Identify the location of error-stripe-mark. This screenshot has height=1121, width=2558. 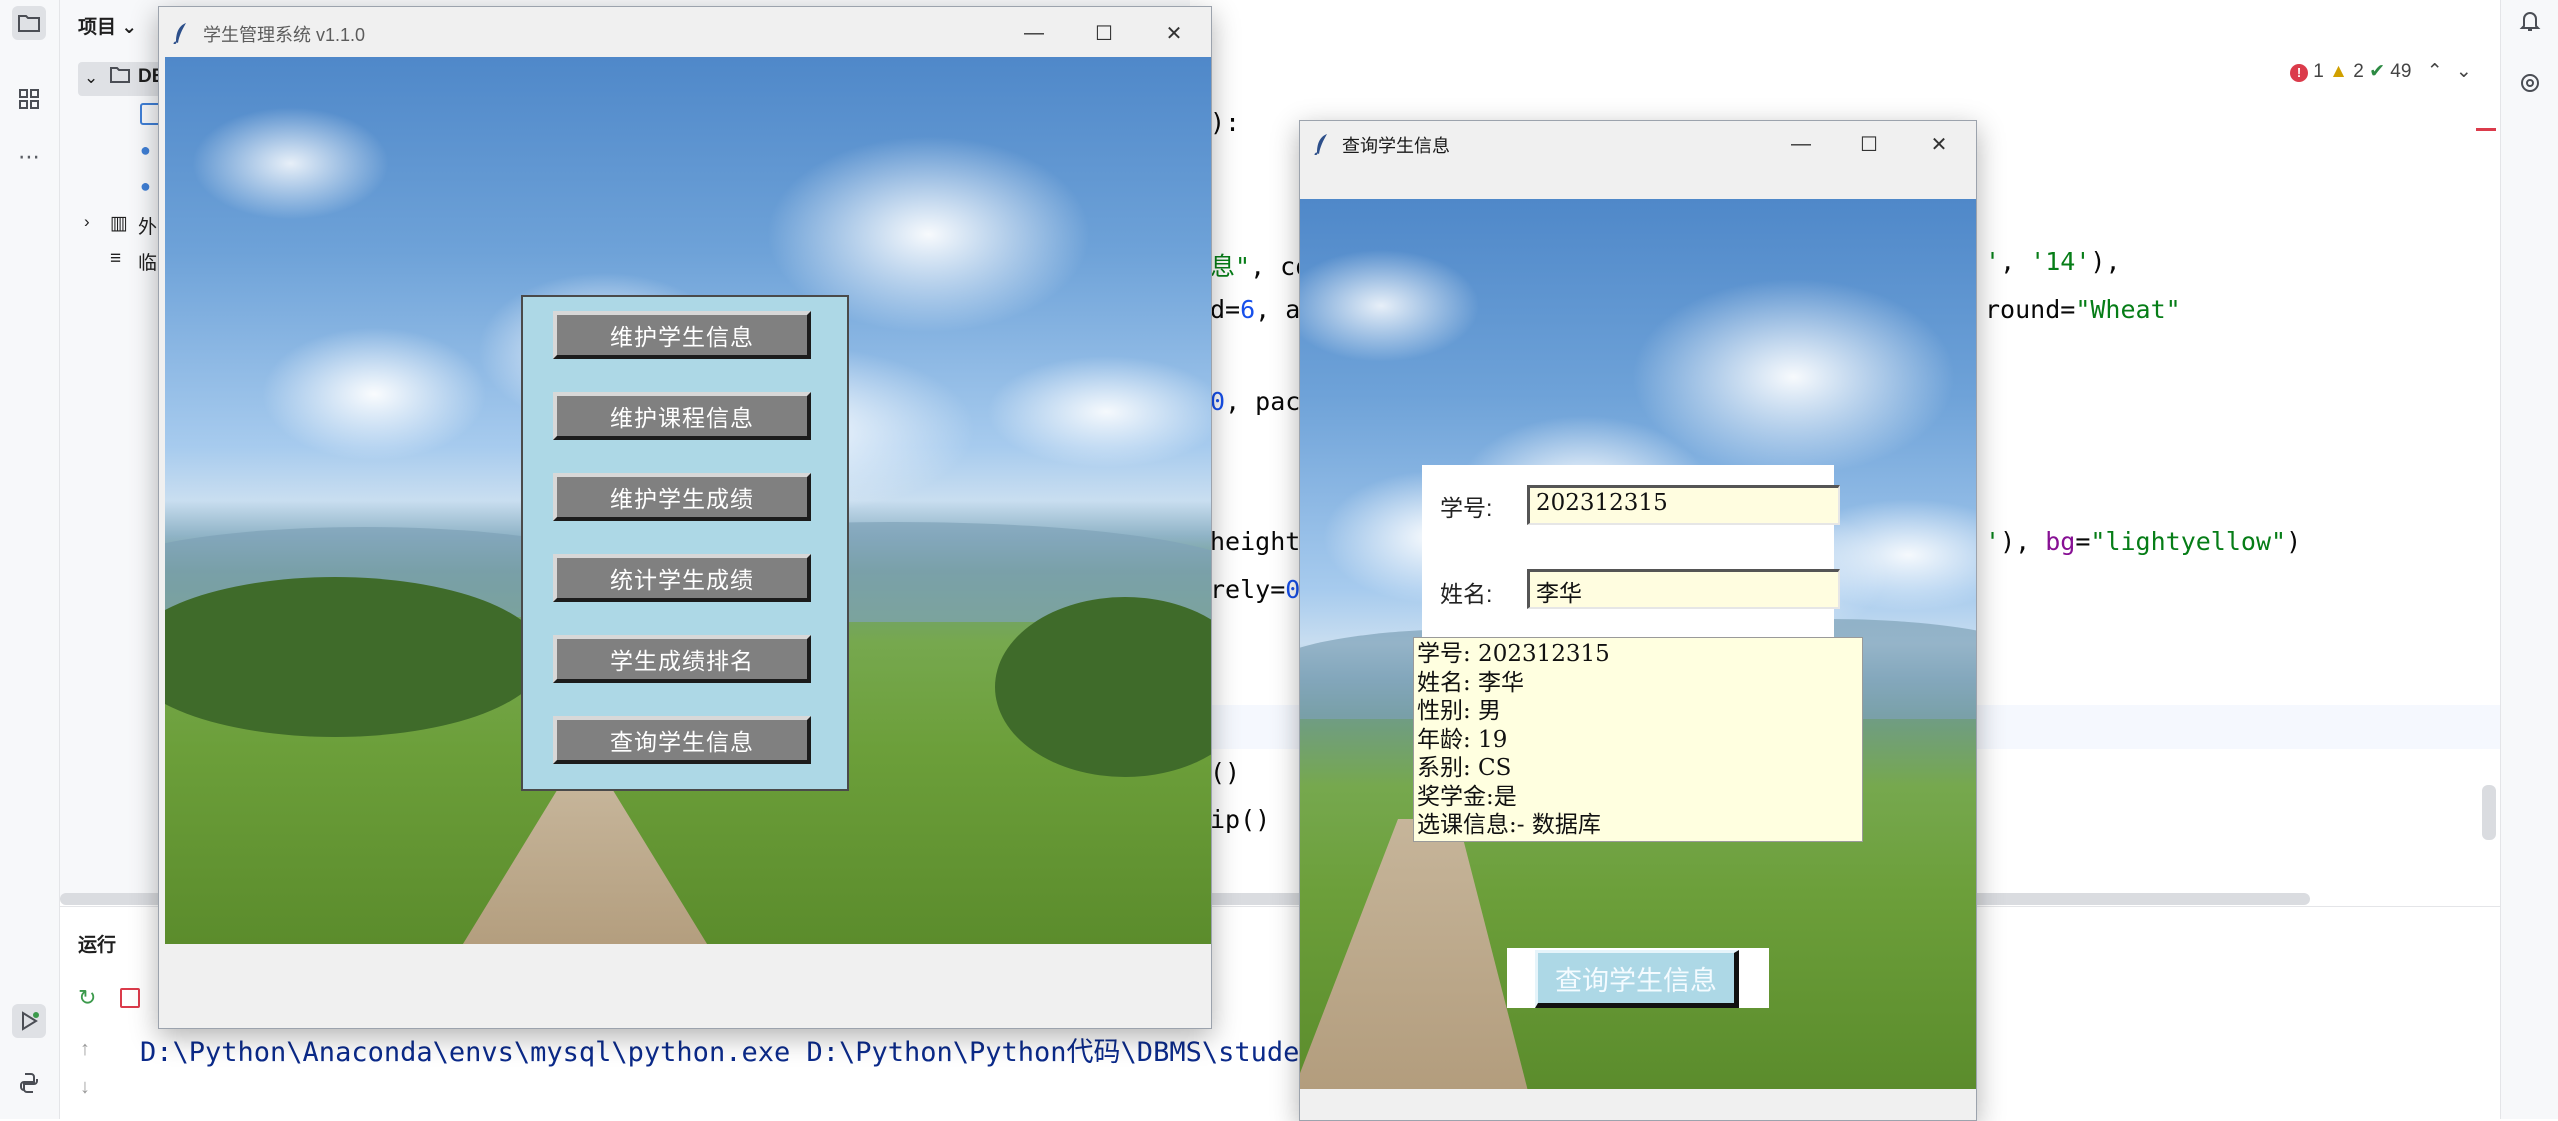
(2486, 129).